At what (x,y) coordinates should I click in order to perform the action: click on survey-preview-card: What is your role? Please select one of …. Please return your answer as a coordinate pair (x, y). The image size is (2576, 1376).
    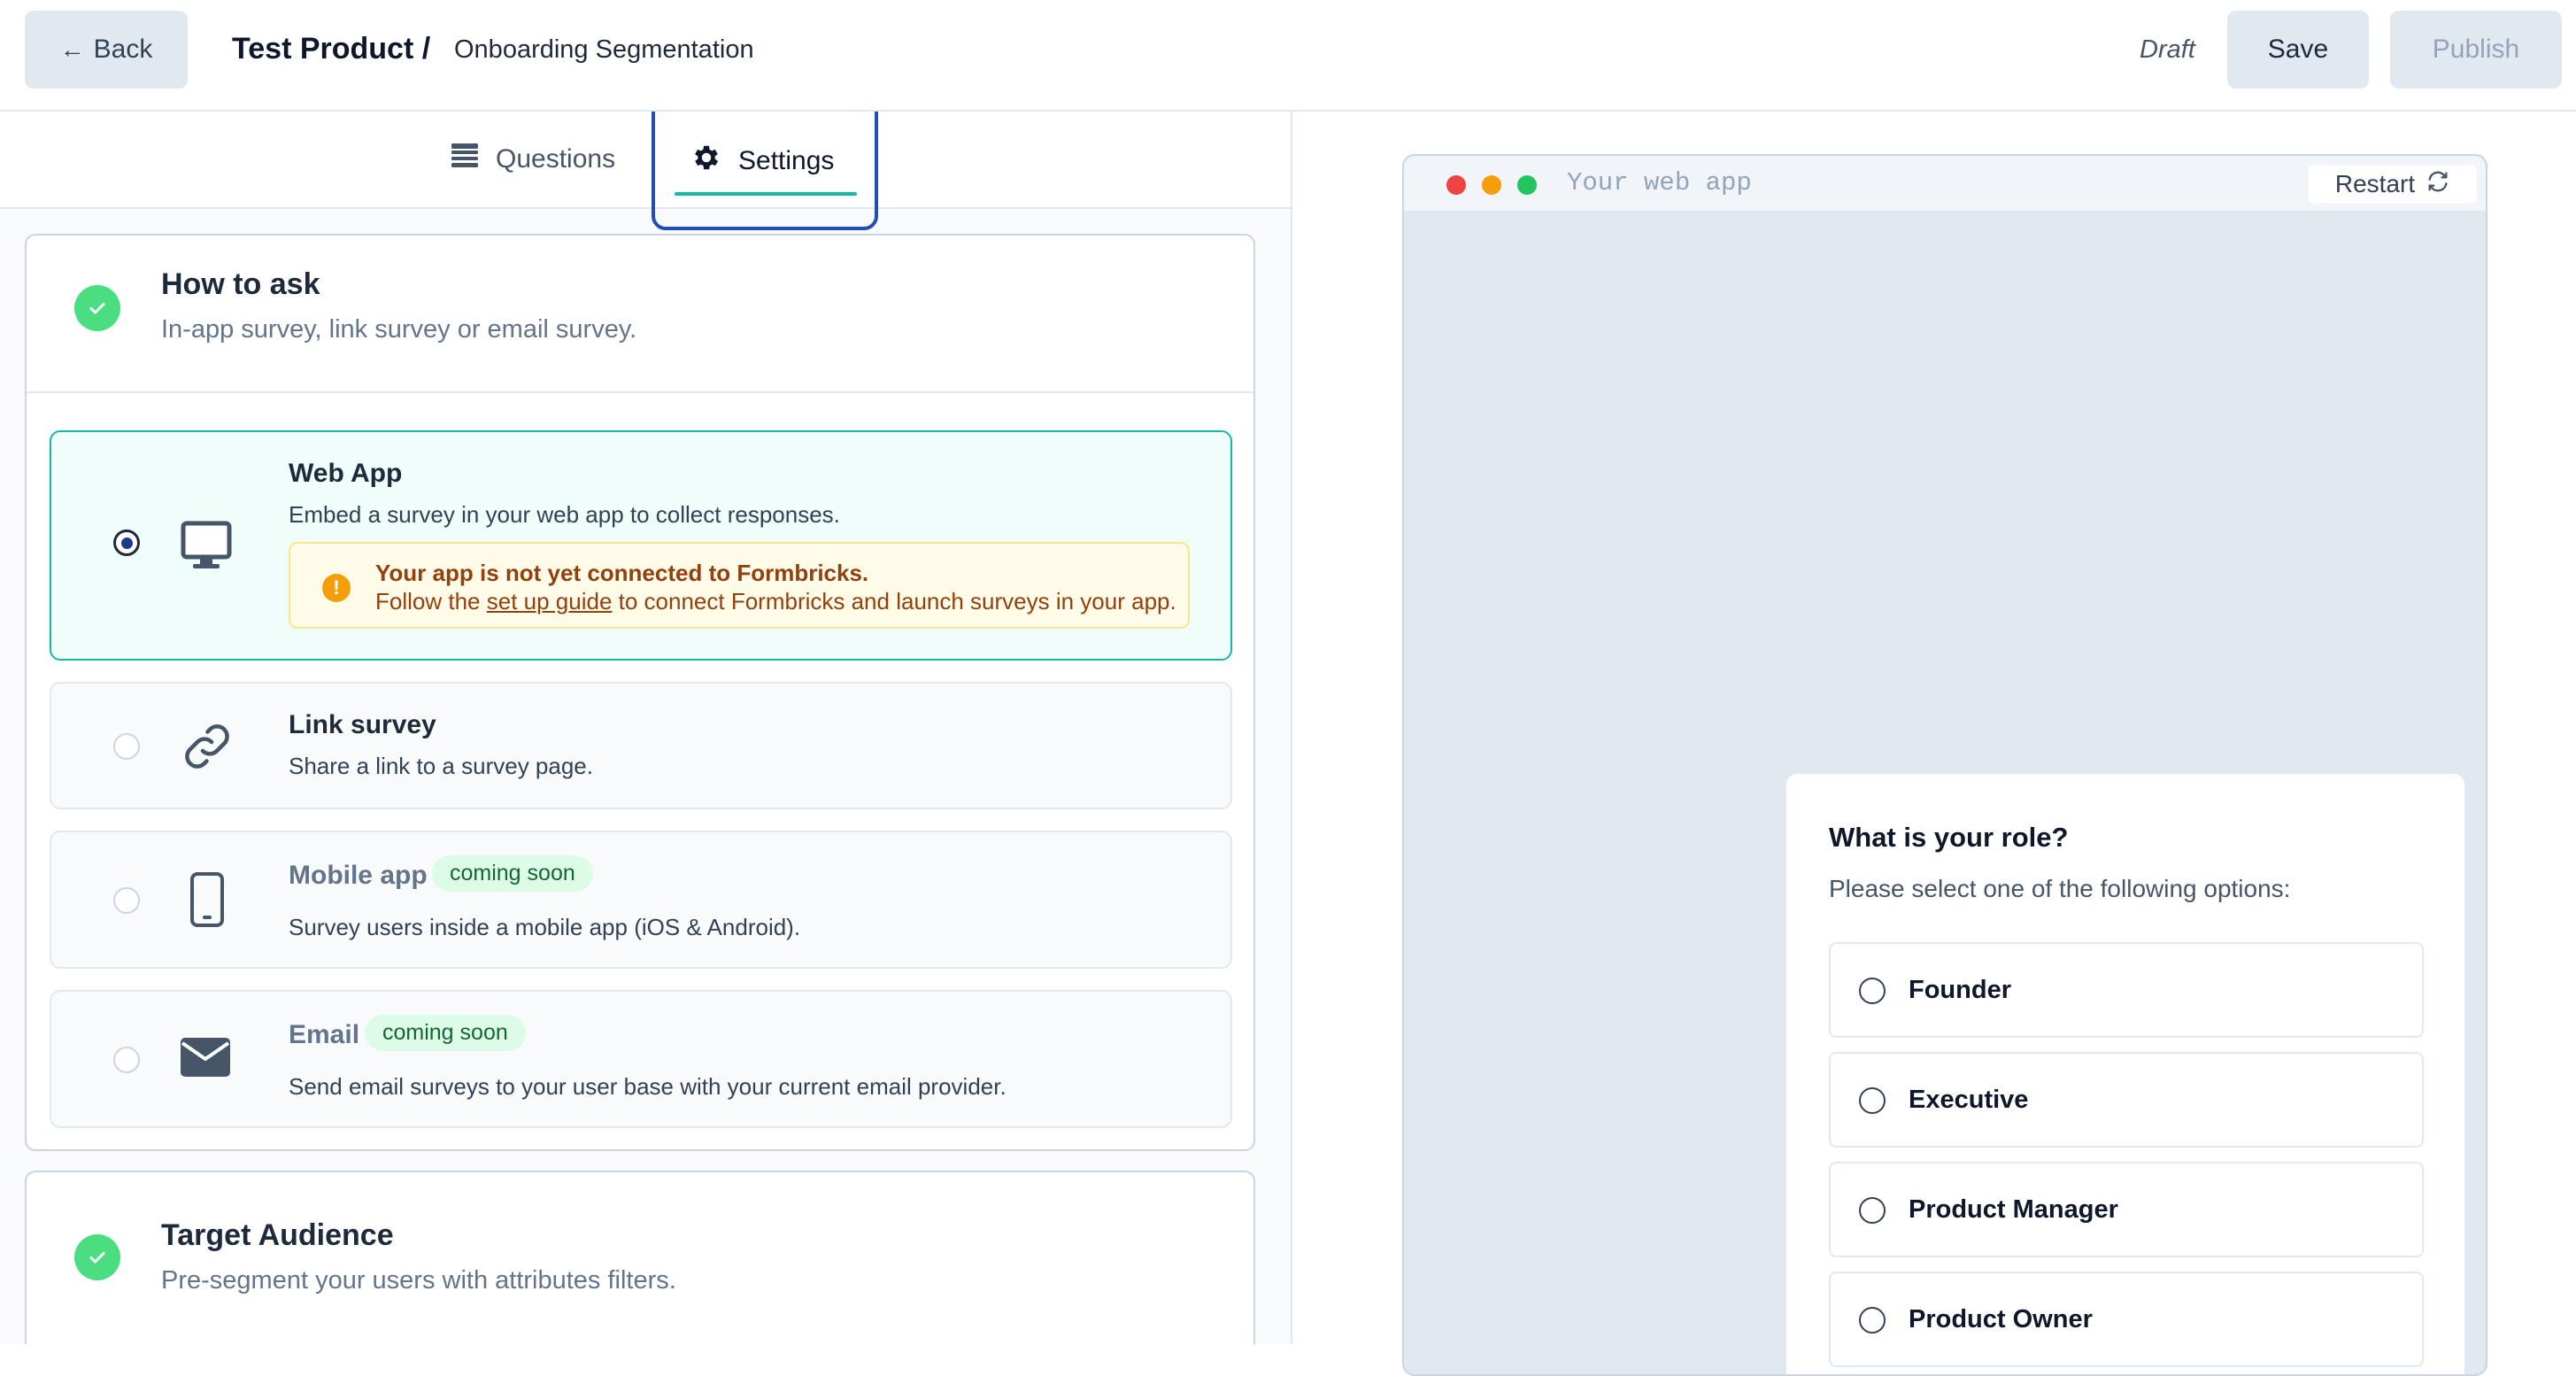
    Looking at the image, I should click on (2125, 1073).